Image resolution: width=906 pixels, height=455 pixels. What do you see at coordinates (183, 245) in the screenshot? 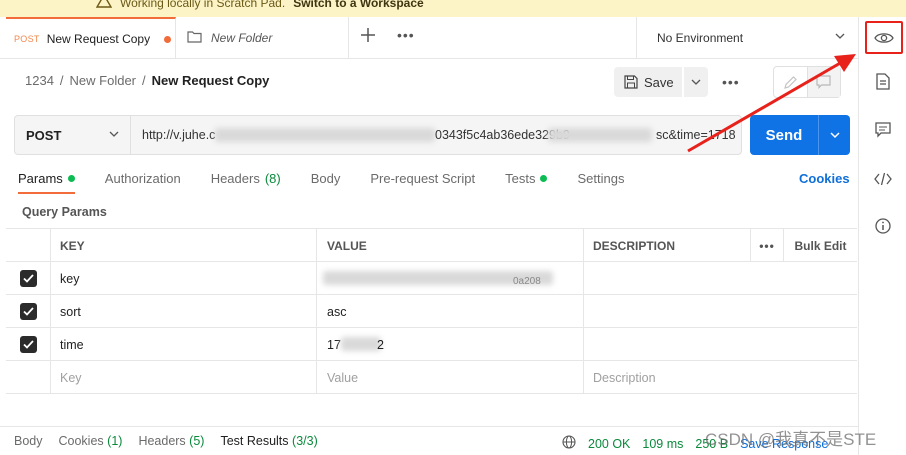
I see `column-header-key: KEY` at bounding box center [183, 245].